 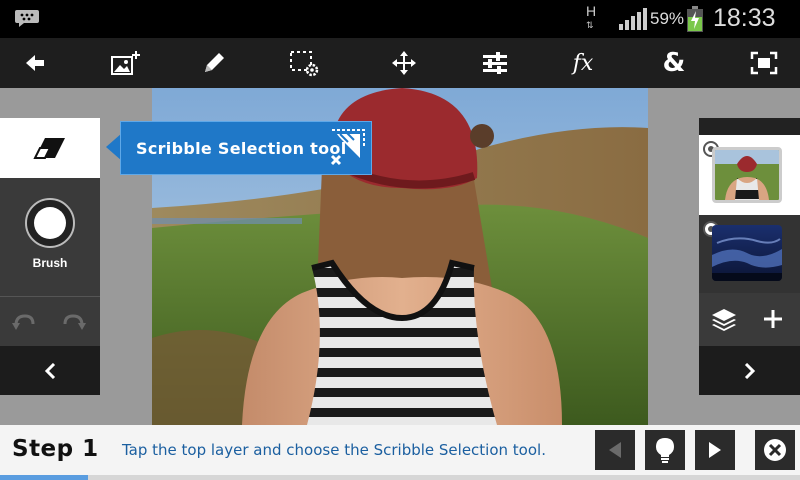 I want to click on eraser-tool-button, so click(x=50, y=148).